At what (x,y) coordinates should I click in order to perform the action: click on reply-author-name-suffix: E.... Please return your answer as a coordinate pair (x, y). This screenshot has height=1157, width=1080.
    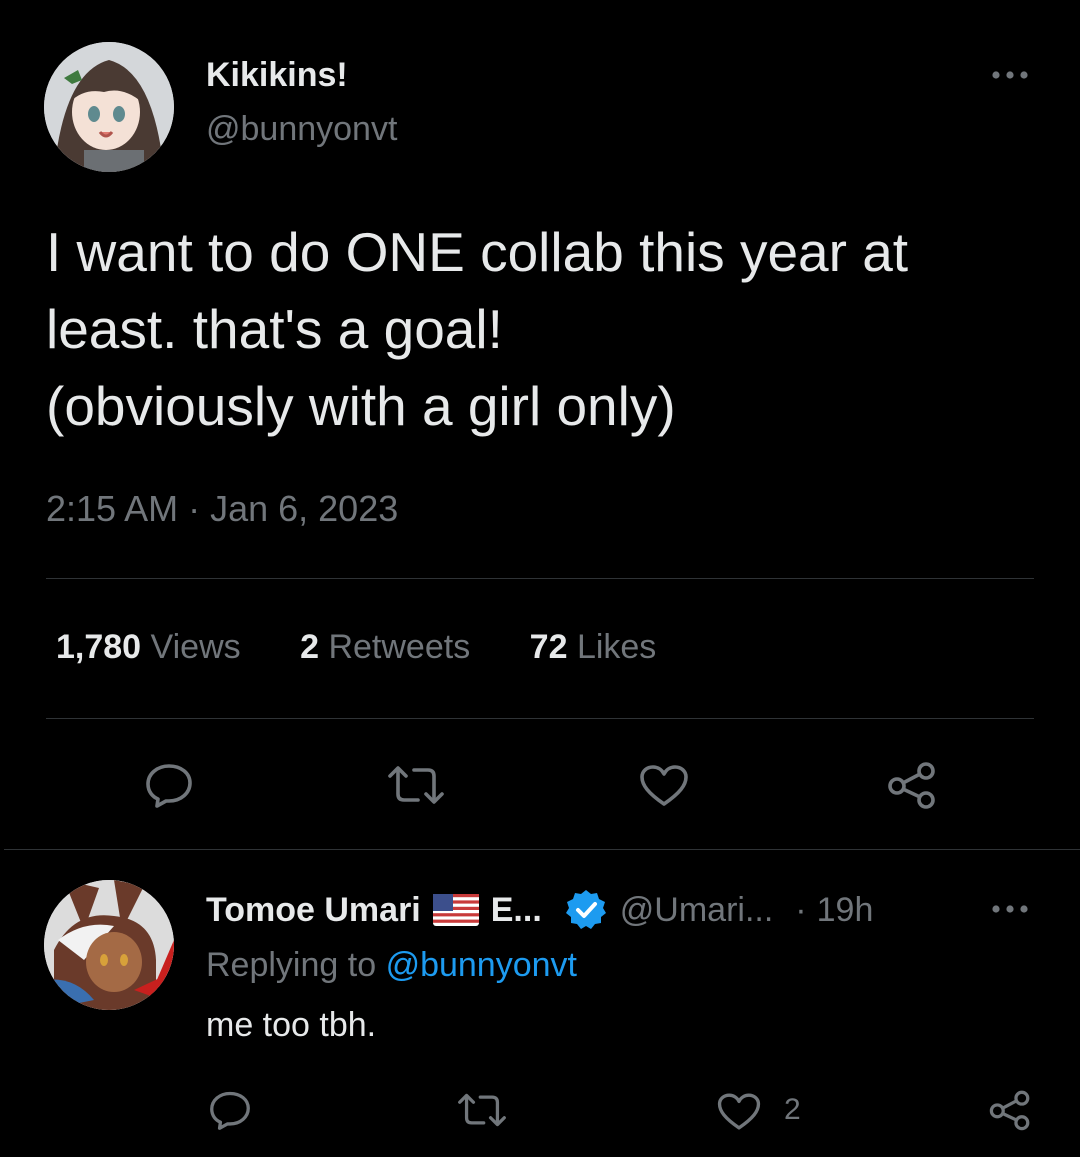
    Looking at the image, I should click on (516, 910).